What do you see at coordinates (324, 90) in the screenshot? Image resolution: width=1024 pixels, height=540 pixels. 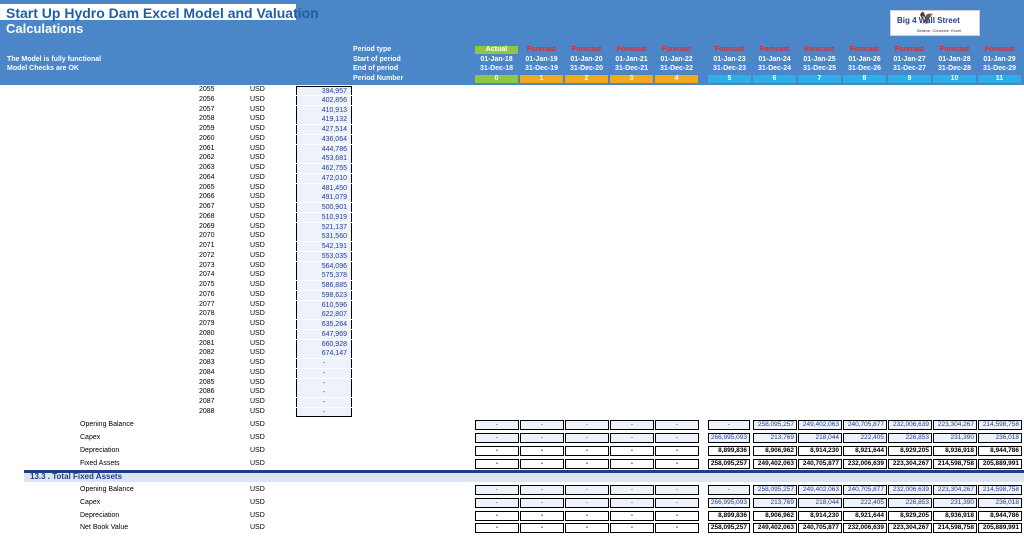 I see `schedule-value-cell: 394,957` at bounding box center [324, 90].